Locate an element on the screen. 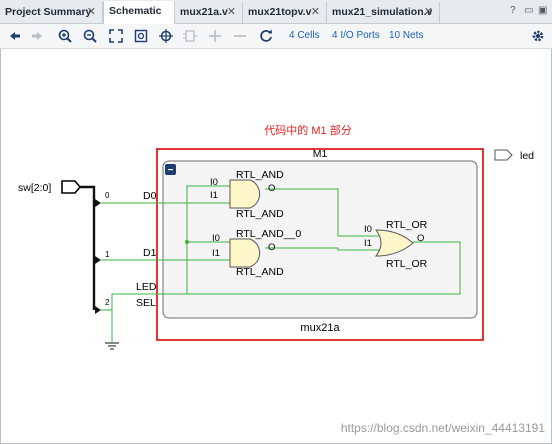  select-icon is located at coordinates (166, 36).